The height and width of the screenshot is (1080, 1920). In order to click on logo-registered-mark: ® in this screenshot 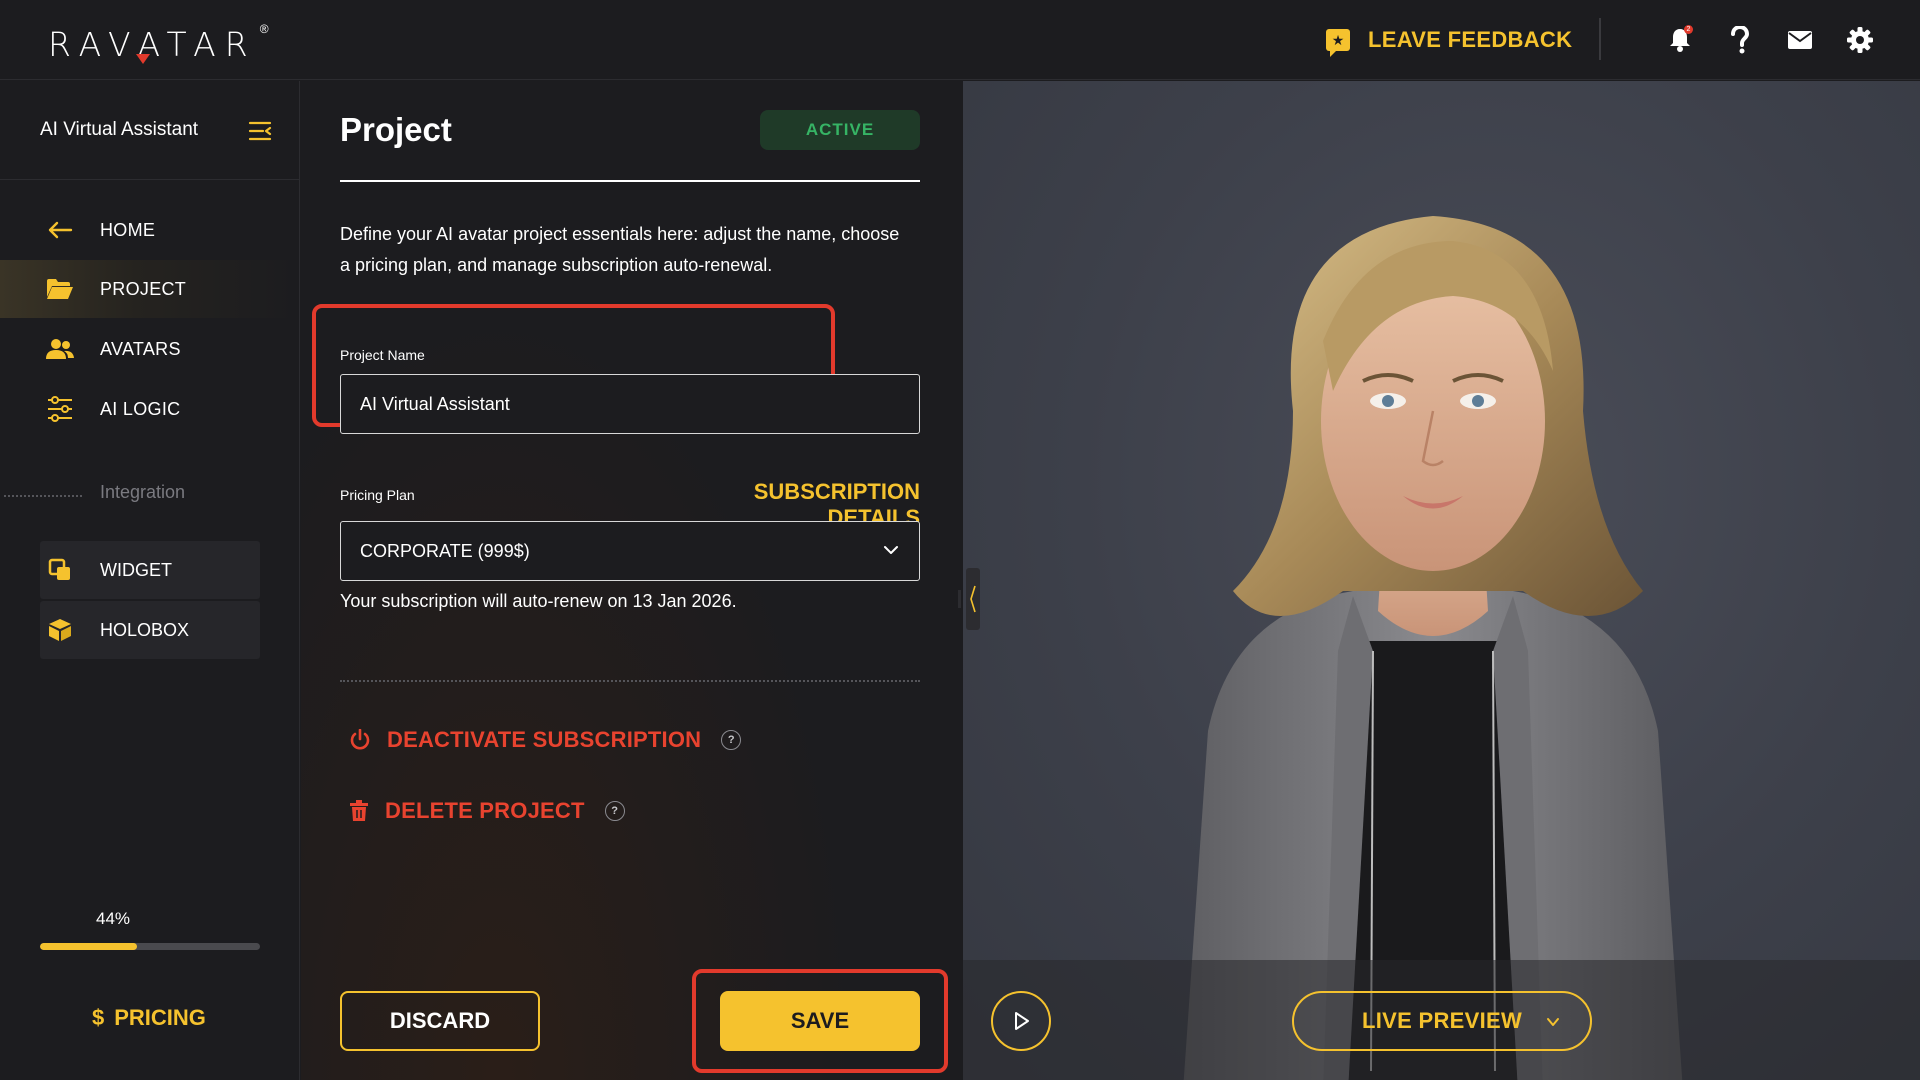, I will do `click(264, 29)`.